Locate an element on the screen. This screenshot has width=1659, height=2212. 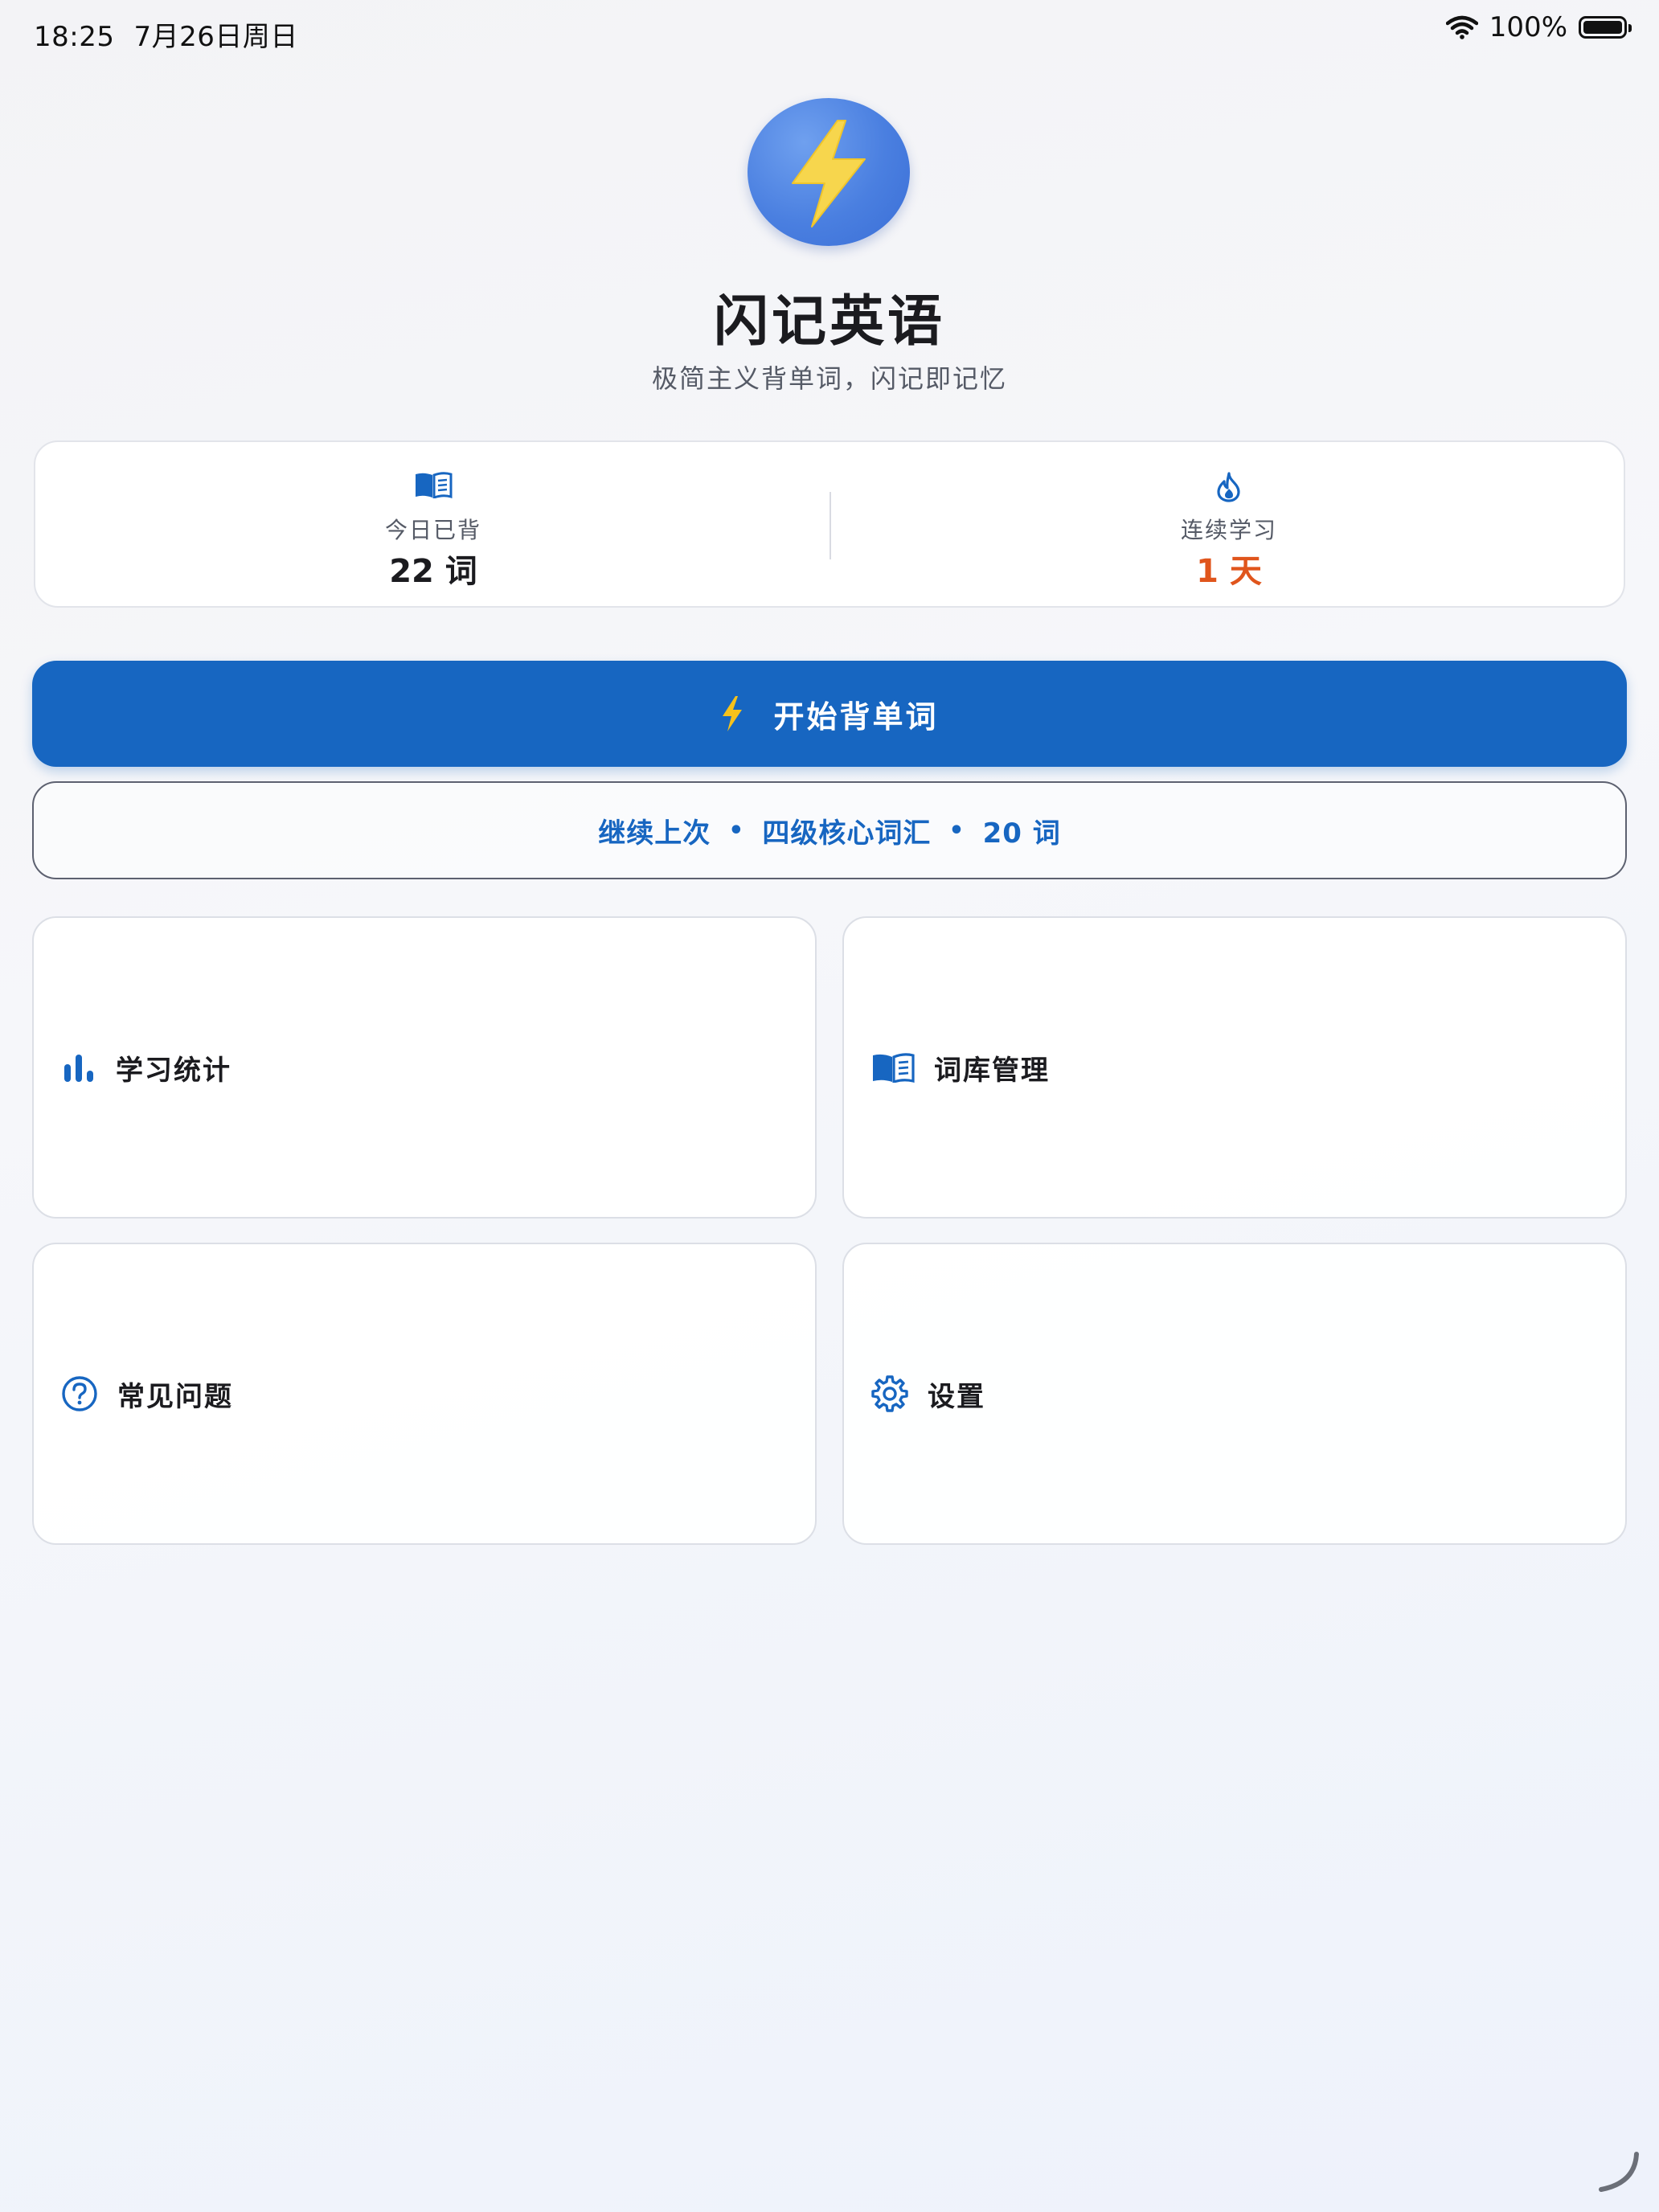
continue-last-button: 继续上次 • 四级核心词汇 • 20 词 is located at coordinates (829, 830).